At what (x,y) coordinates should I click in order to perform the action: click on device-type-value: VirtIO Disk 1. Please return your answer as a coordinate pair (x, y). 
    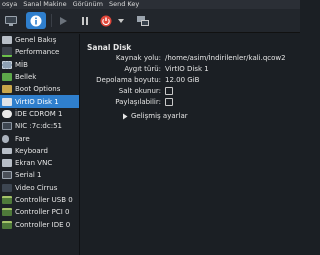
    Looking at the image, I should click on (187, 69).